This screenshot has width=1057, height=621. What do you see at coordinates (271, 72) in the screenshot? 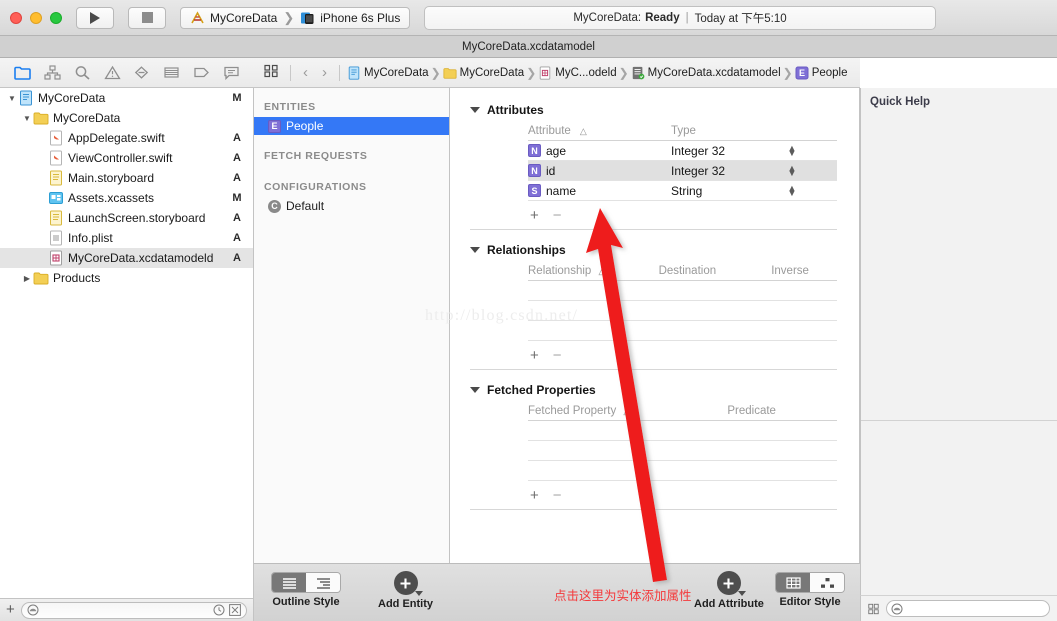
I see `related-items-icon` at bounding box center [271, 72].